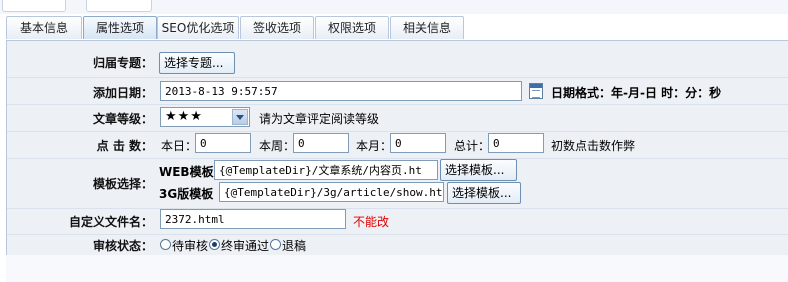  Describe the element at coordinates (186, 194) in the screenshot. I see `3g-template-label: 3G版模板` at that location.